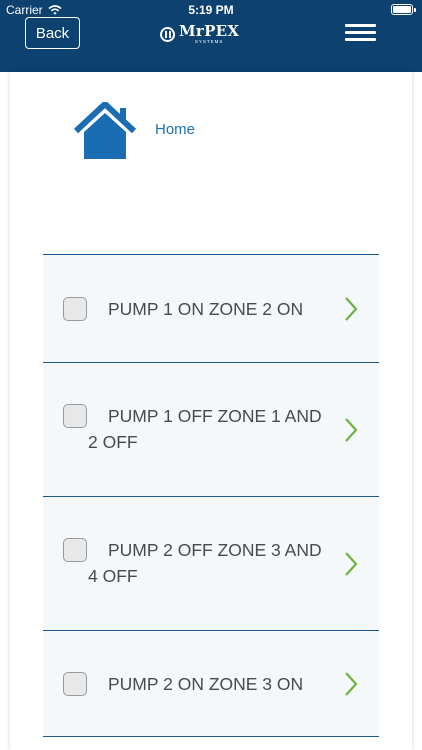 This screenshot has width=422, height=750. I want to click on list-item: PUMP 1 ON ZONE 2 ON, so click(211, 308).